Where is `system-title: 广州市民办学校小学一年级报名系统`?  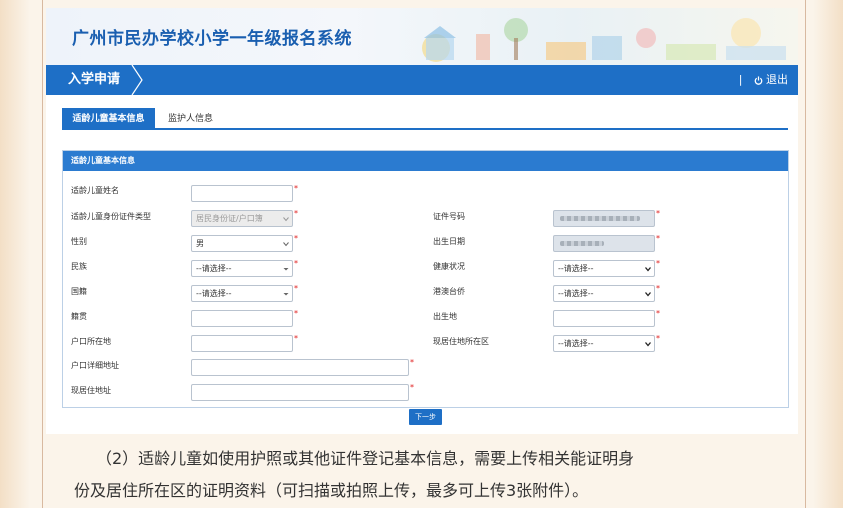
system-title: 广州市民办学校小学一年级报名系统 is located at coordinates (212, 39).